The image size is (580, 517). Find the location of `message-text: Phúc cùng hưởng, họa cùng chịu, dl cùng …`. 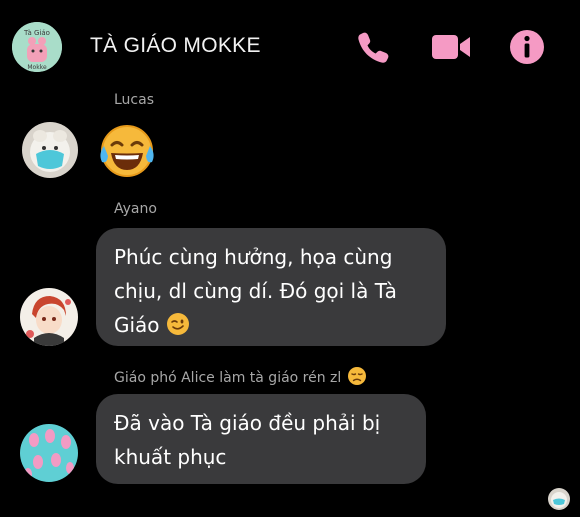

message-text: Phúc cùng hưởng, họa cùng chịu, dl cùng … is located at coordinates (255, 291).